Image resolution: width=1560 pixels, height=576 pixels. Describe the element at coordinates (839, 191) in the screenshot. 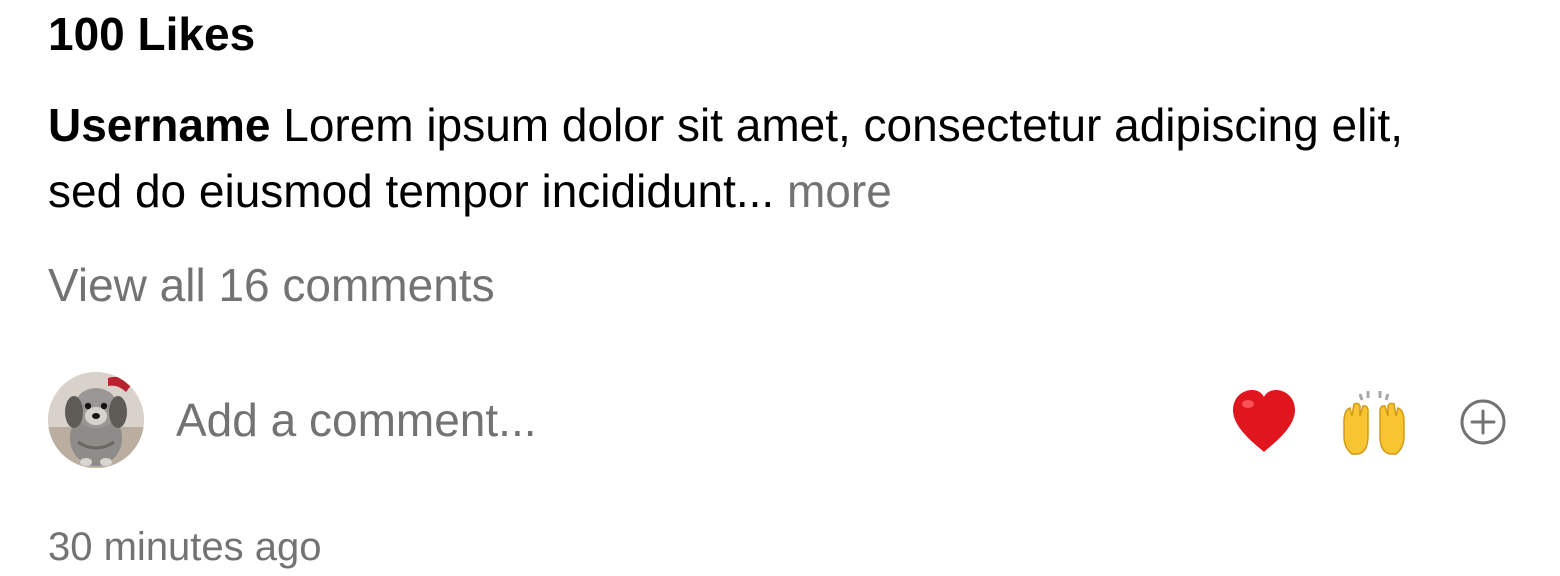

I see `more-link: more` at that location.